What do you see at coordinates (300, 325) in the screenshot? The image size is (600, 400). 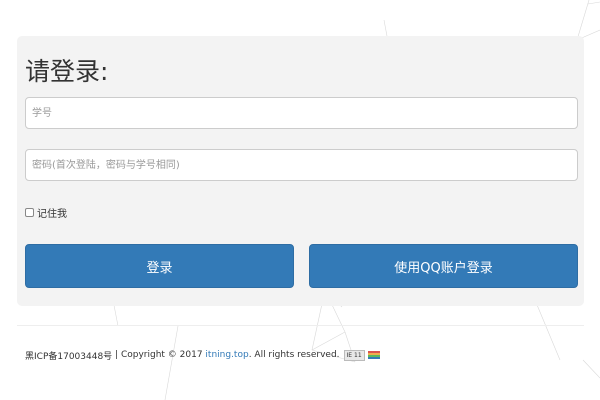 I see `footer-divider` at bounding box center [300, 325].